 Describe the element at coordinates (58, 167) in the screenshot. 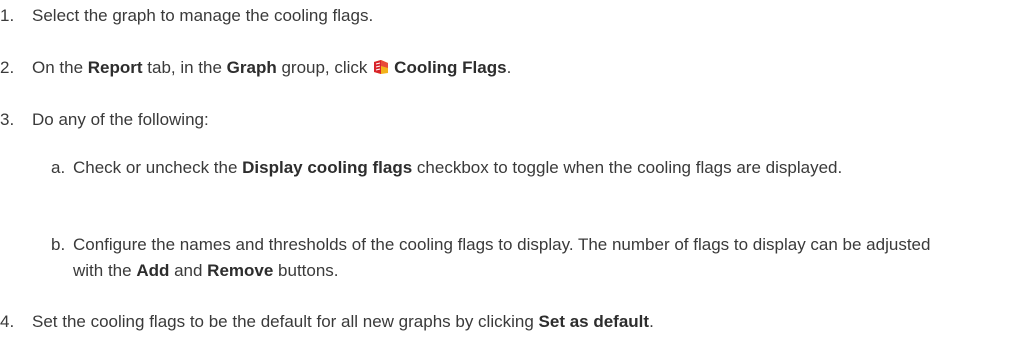

I see `substep-a-letter: a.` at that location.